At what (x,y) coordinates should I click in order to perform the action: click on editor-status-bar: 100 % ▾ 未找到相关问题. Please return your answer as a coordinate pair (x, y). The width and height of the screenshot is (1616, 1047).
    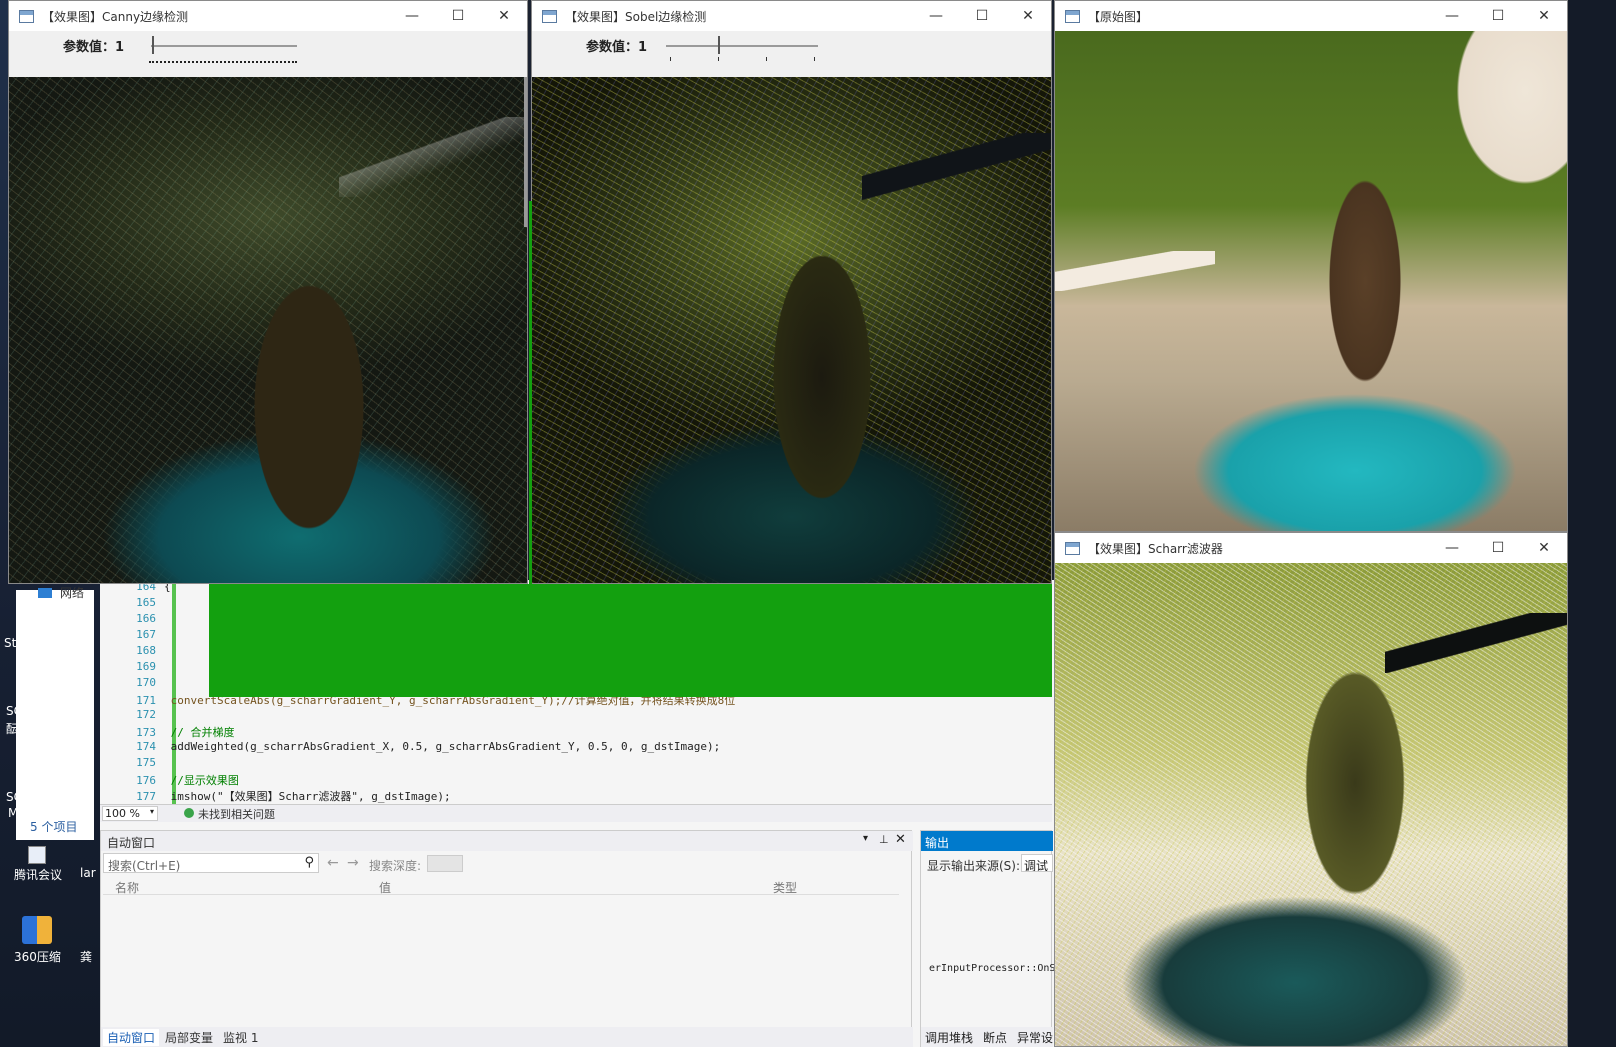
    Looking at the image, I should click on (576, 813).